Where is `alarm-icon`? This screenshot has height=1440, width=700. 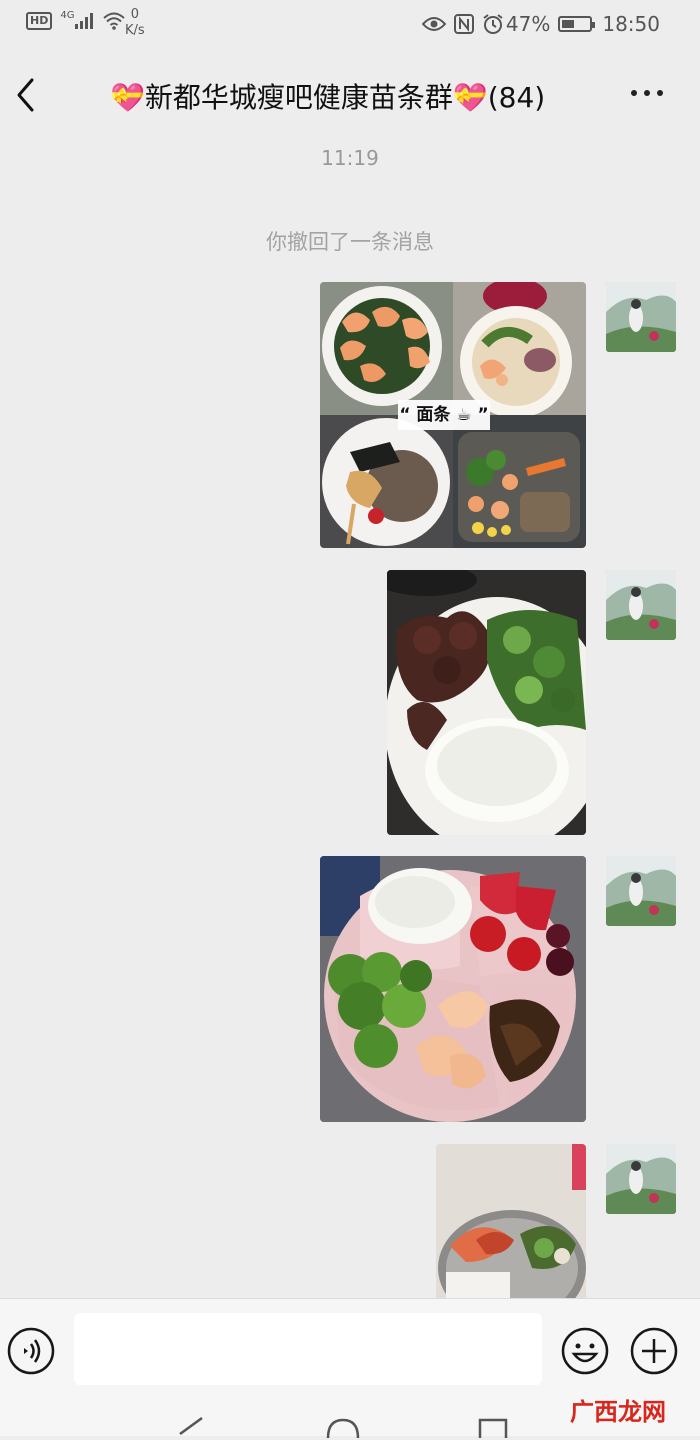 alarm-icon is located at coordinates (493, 24).